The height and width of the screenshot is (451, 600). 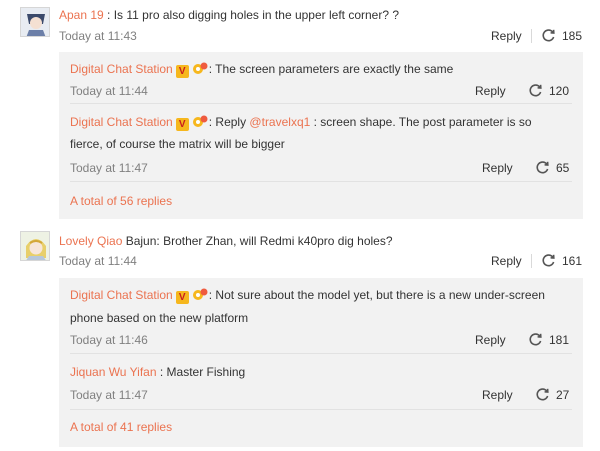 What do you see at coordinates (98, 36) in the screenshot?
I see `comment-timestamp: Today at 11:43` at bounding box center [98, 36].